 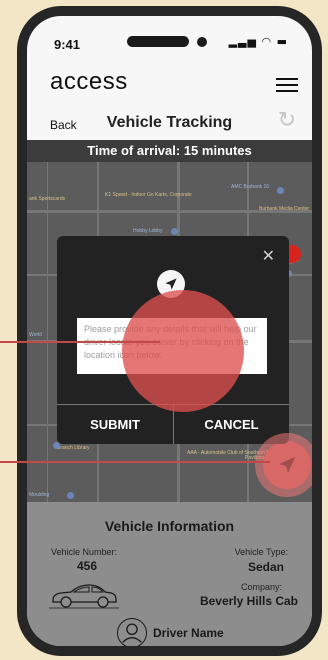 I want to click on brand-logo: access, so click(x=89, y=81).